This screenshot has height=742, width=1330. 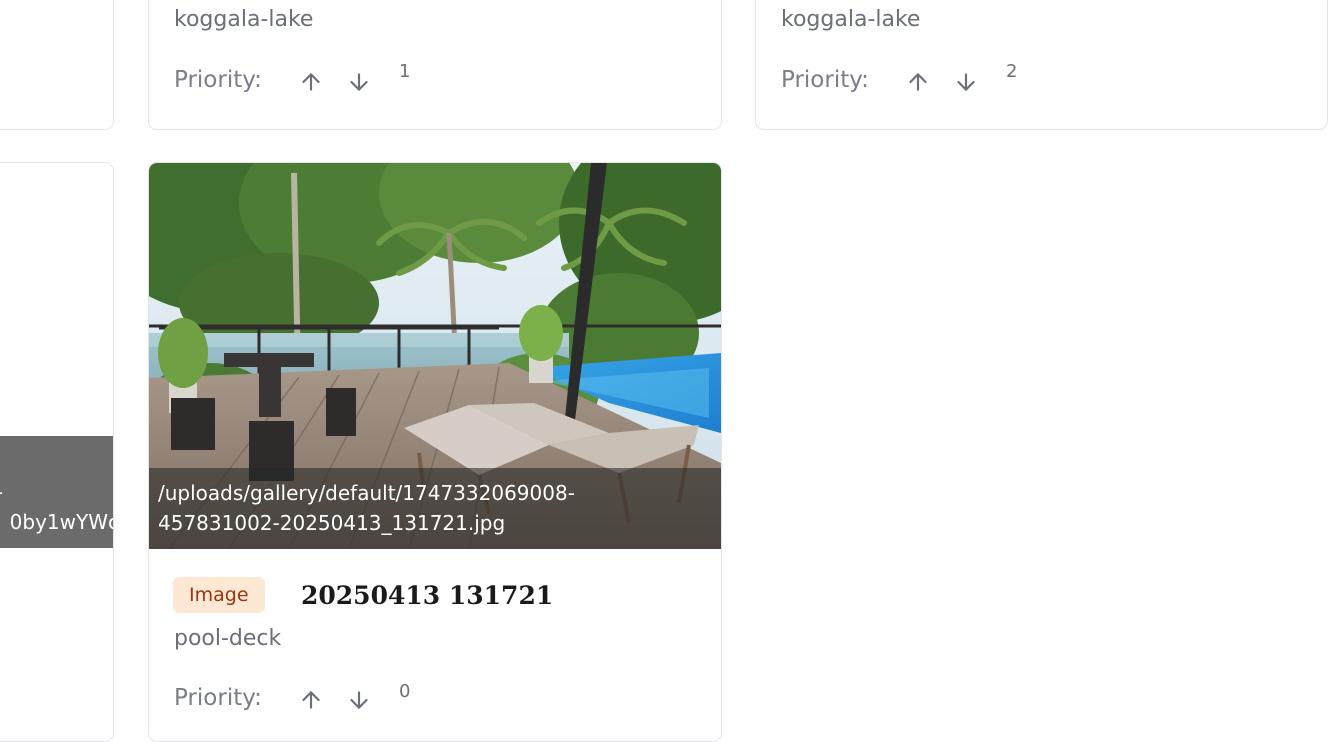 What do you see at coordinates (427, 595) in the screenshot?
I see `card-title: 20250413 131721` at bounding box center [427, 595].